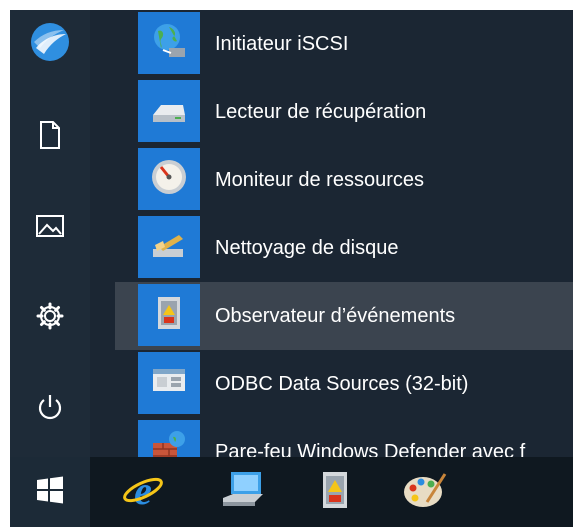 This screenshot has width=573, height=527. I want to click on documents-button, so click(50, 137).